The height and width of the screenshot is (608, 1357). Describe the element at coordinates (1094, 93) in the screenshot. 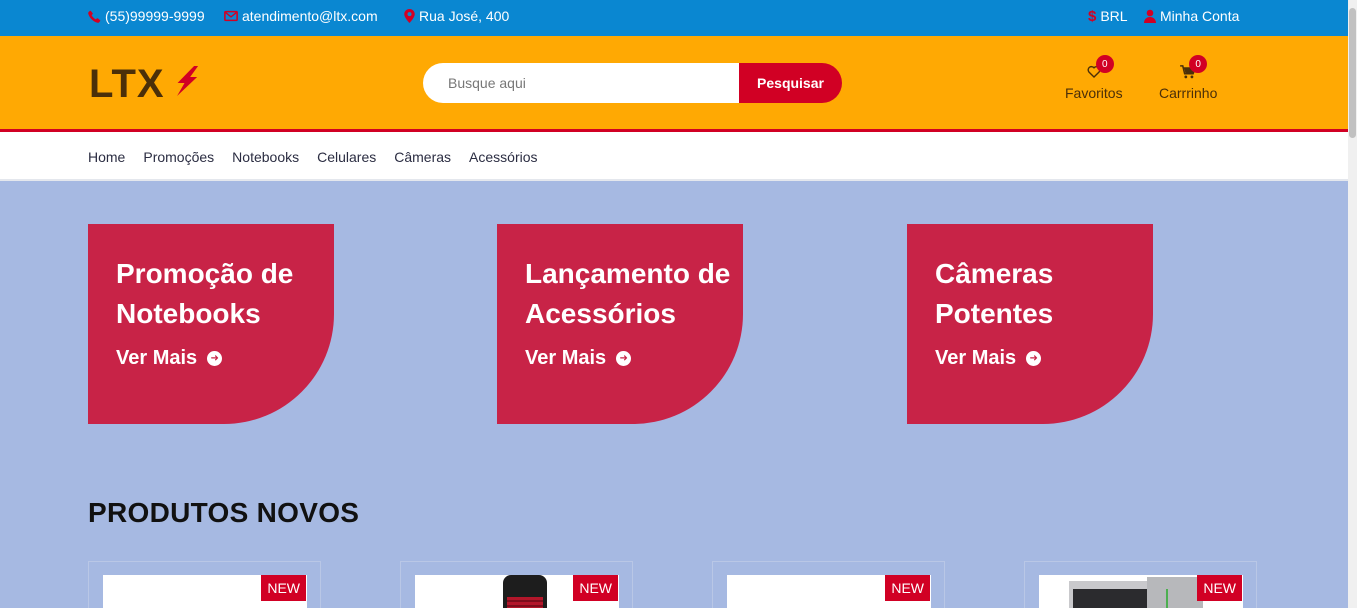

I see `favorites-label: Favoritos` at that location.